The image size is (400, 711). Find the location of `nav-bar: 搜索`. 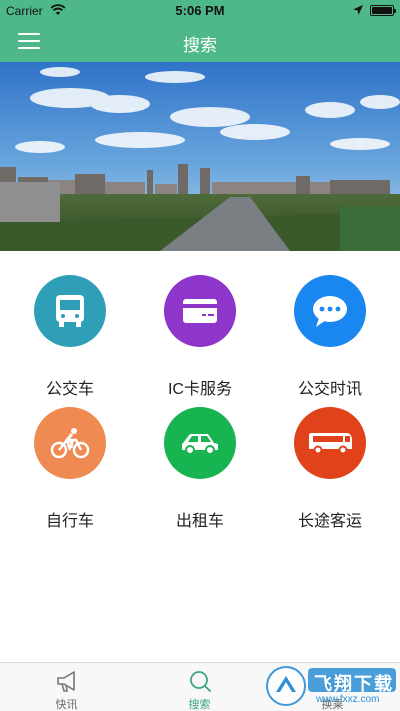

nav-bar: 搜索 is located at coordinates (200, 42).